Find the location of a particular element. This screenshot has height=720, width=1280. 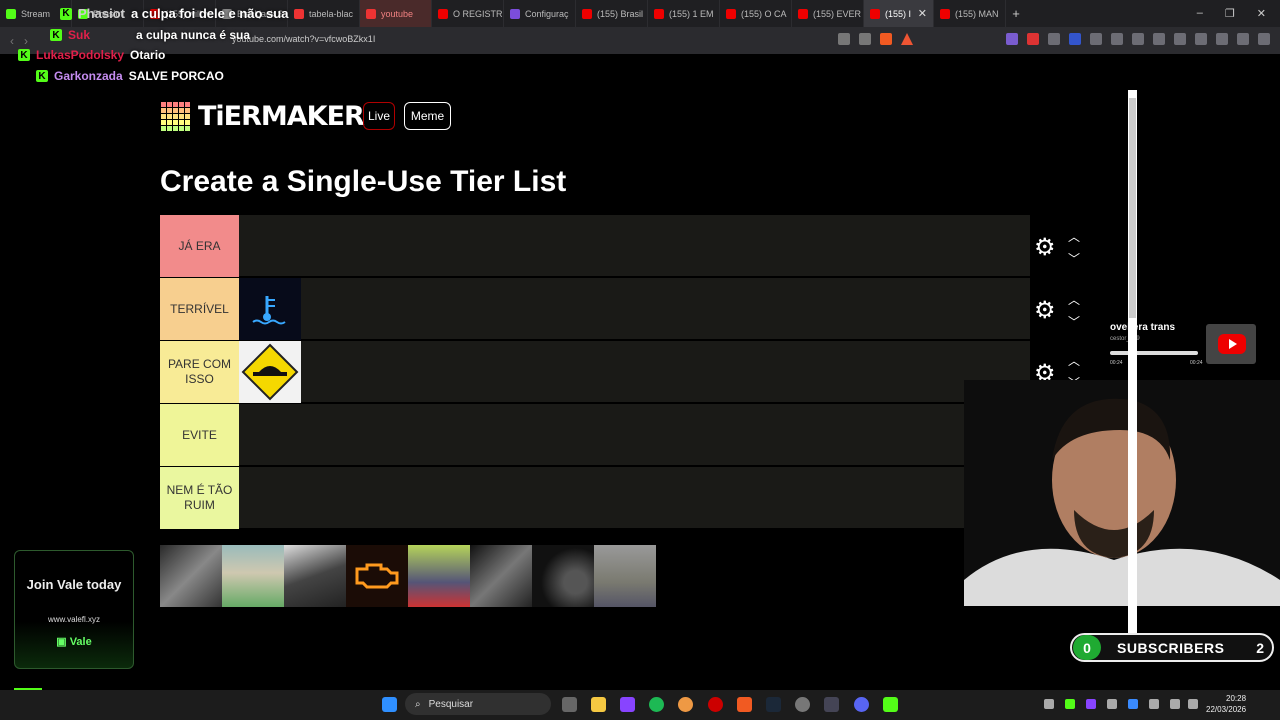

browser-tab: youtube is located at coordinates (396, 13).